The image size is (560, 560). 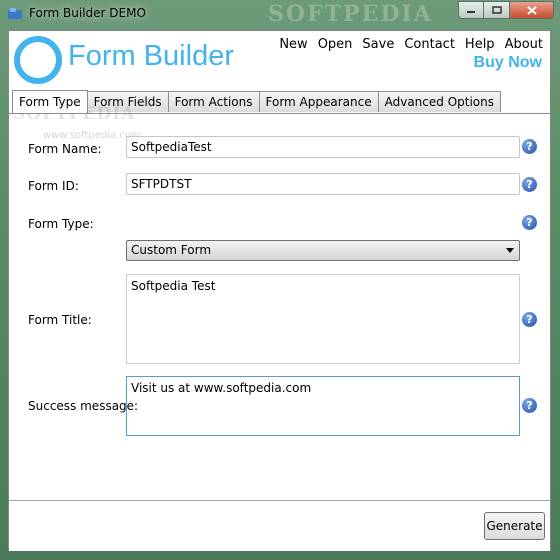 I want to click on form-id-input: SFTPDTST, so click(x=323, y=184).